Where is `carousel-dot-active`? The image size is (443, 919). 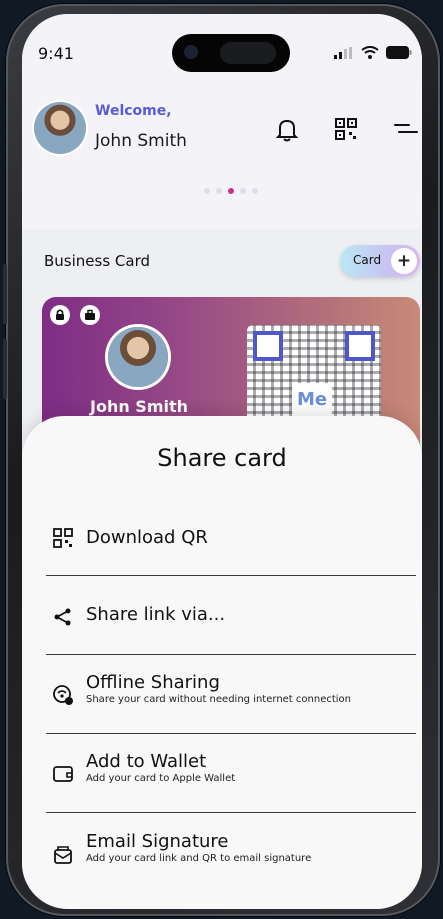
carousel-dot-active is located at coordinates (231, 191).